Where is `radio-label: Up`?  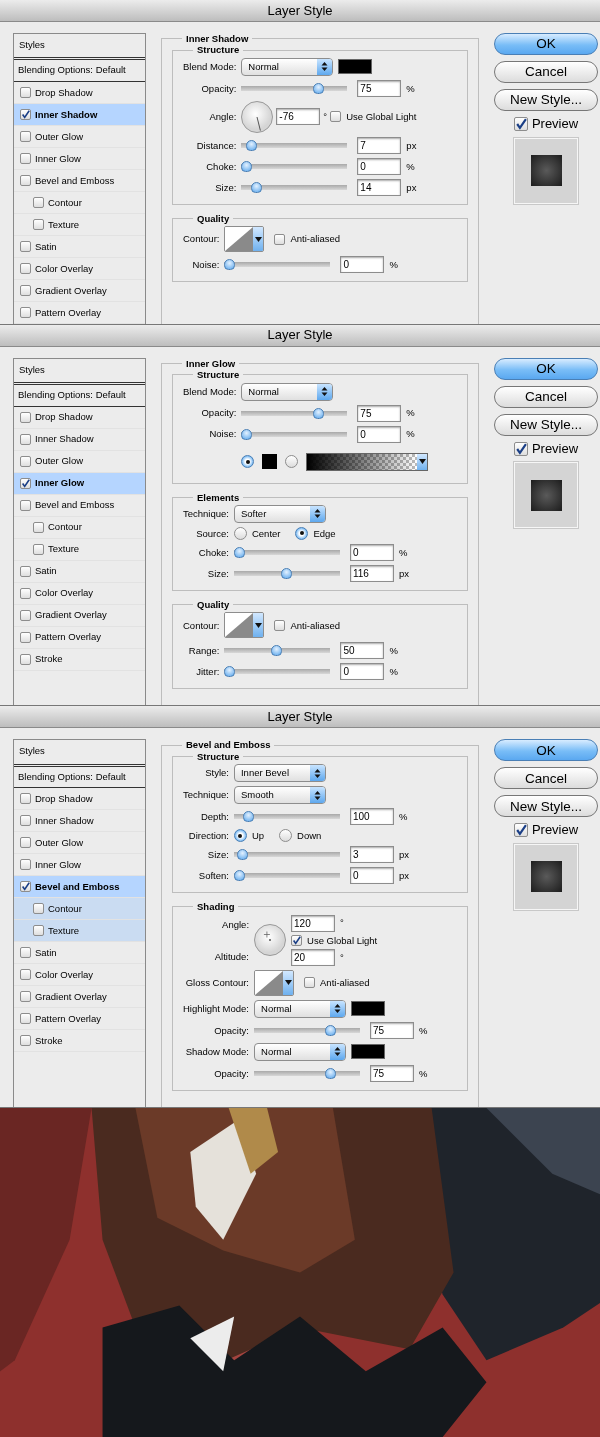
radio-label: Up is located at coordinates (258, 835).